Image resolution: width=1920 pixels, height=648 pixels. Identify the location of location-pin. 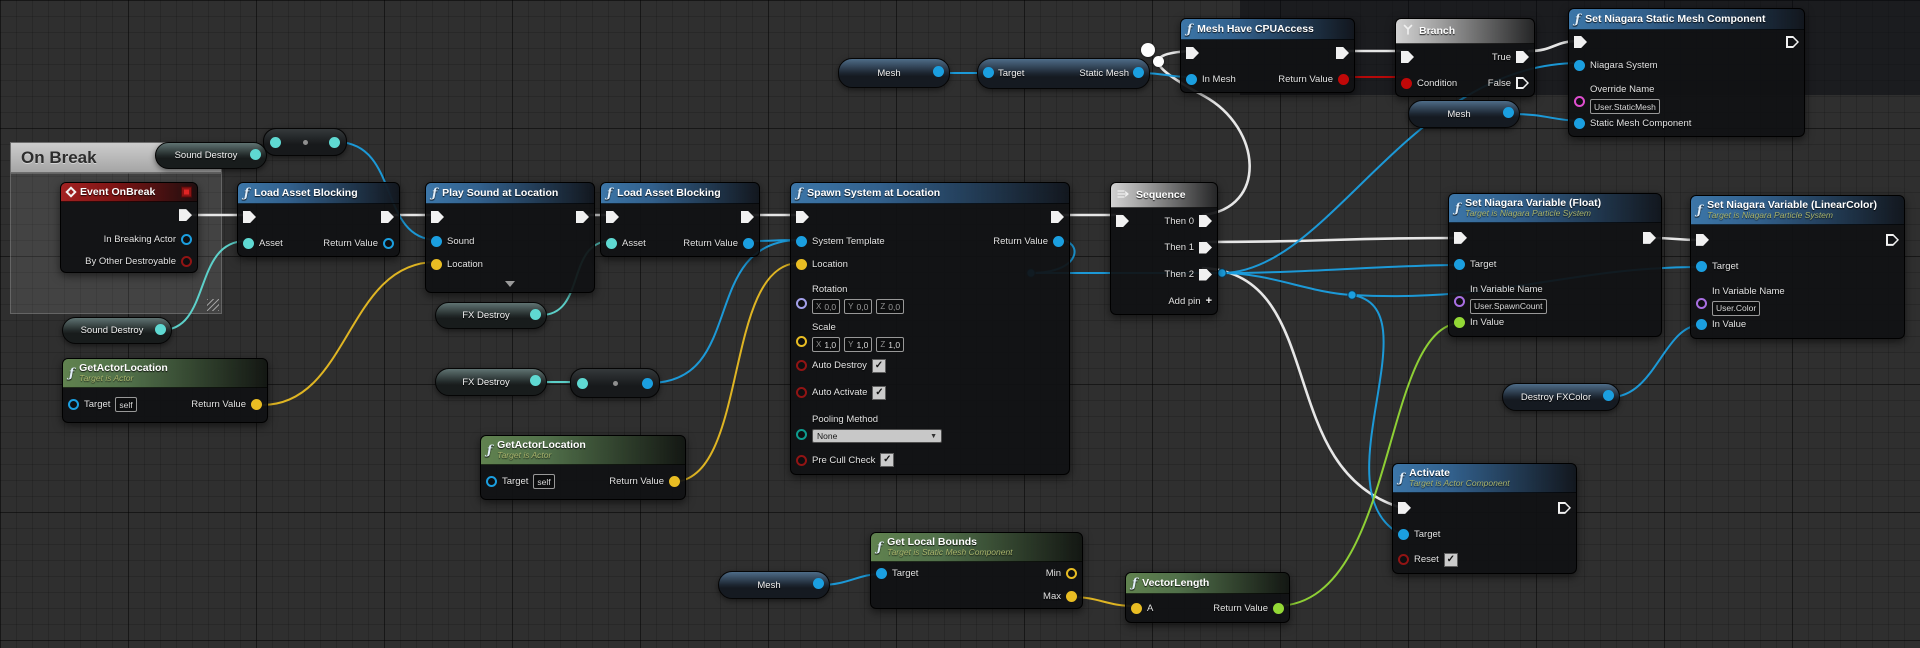
(801, 264).